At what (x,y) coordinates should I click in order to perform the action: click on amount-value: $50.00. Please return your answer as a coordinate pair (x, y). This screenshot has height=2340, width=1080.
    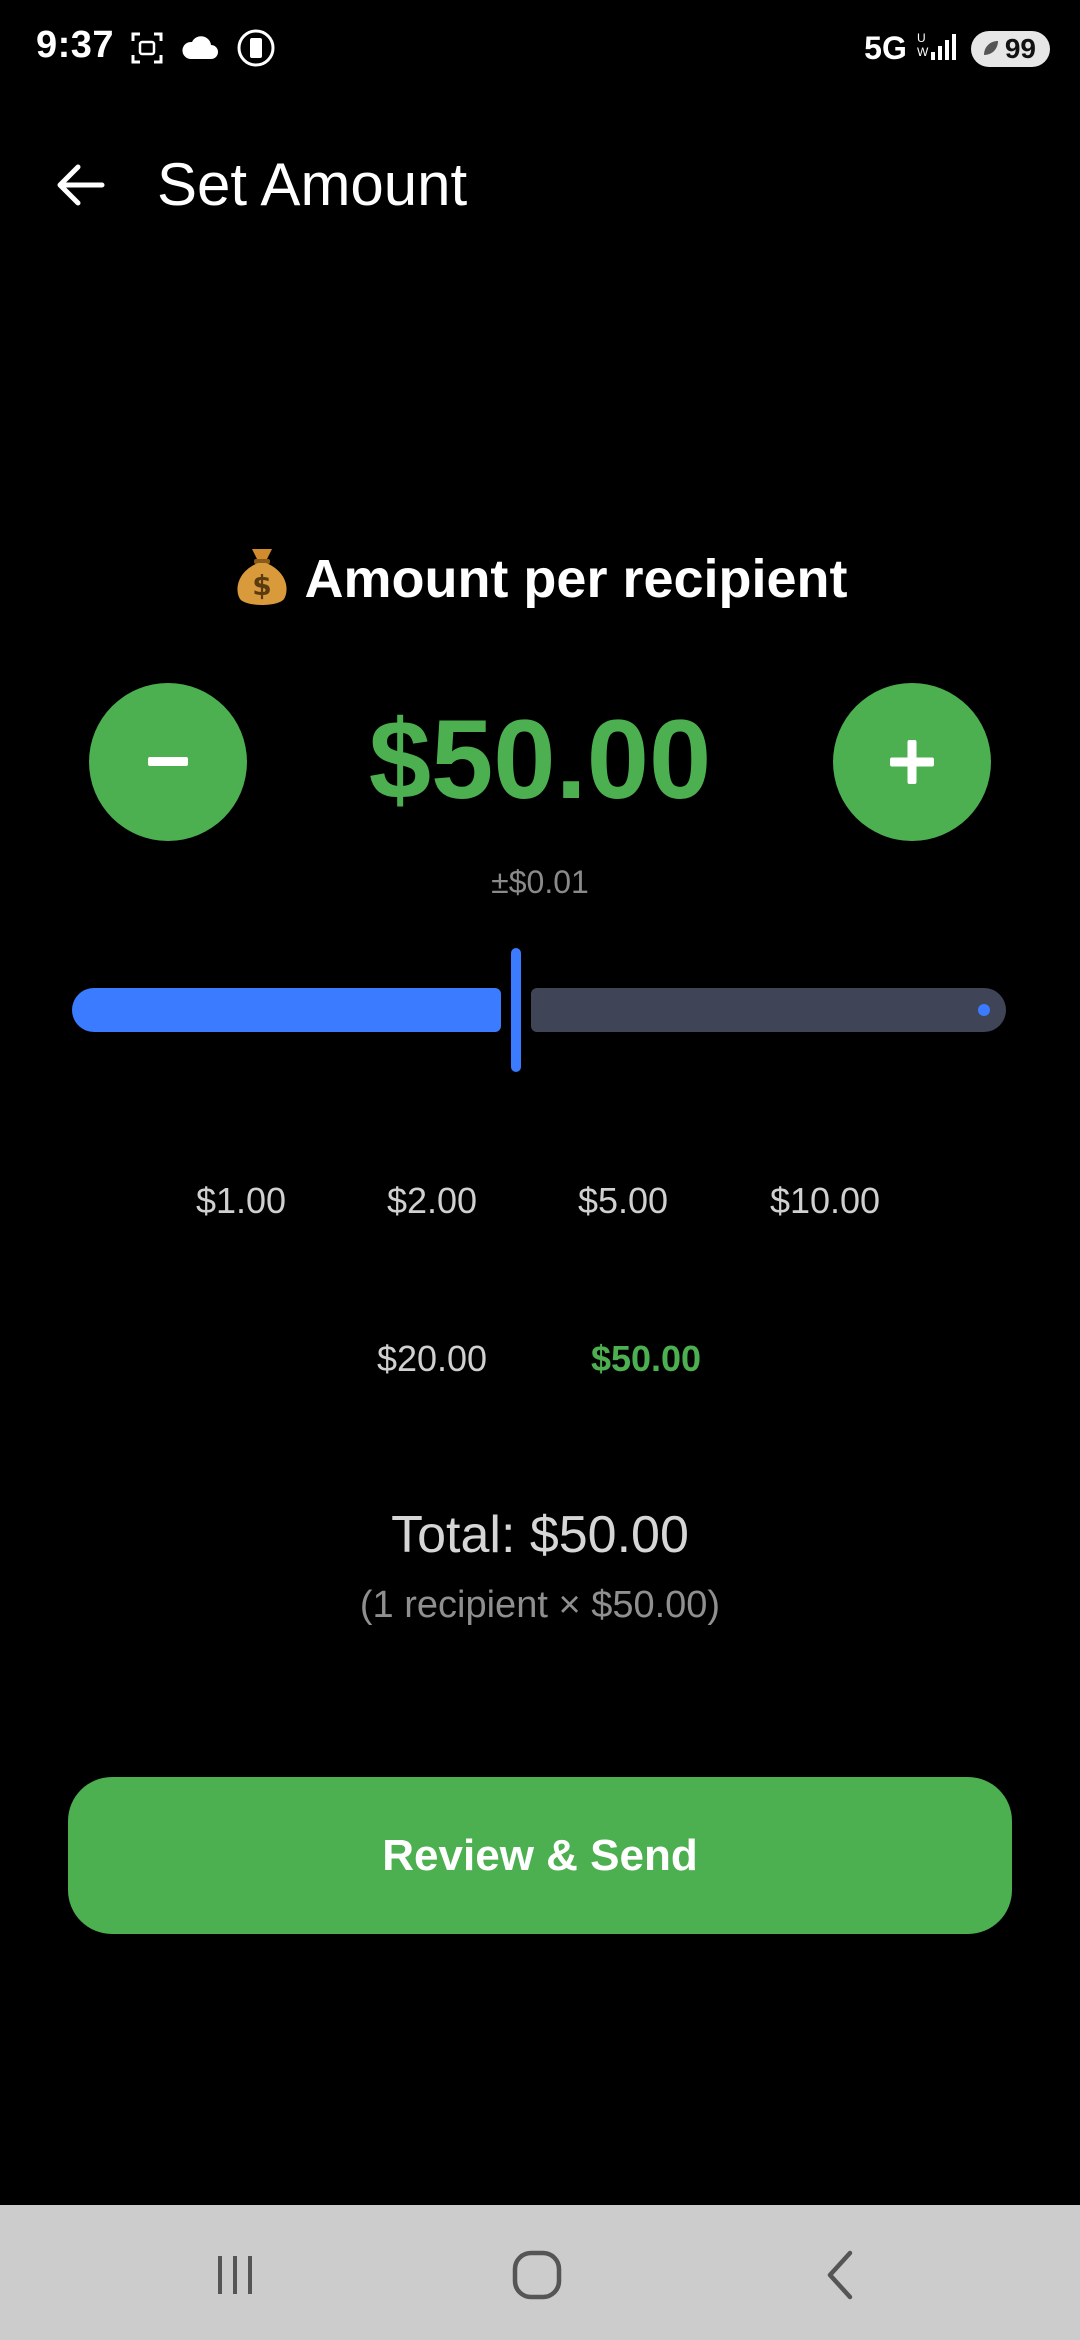
    Looking at the image, I should click on (540, 759).